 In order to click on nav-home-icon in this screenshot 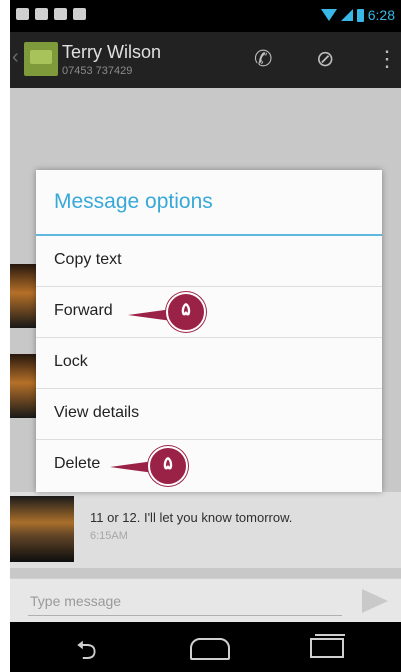, I will do `click(210, 649)`.